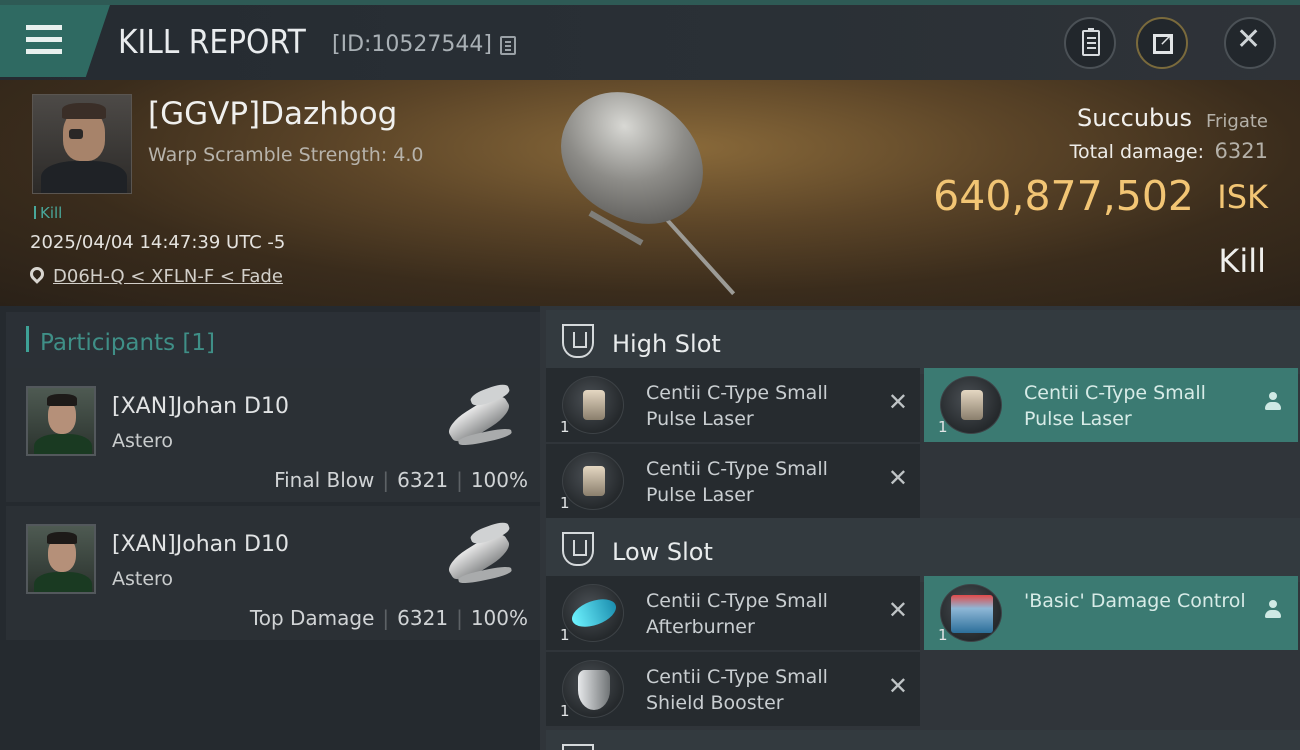  I want to click on high-slot-header: High Slot, so click(923, 342).